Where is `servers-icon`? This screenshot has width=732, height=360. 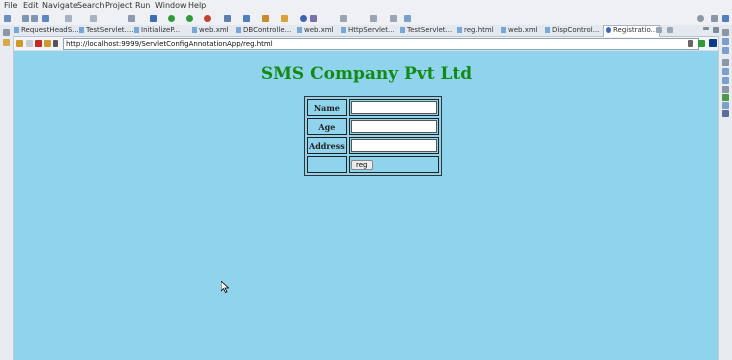 servers-icon is located at coordinates (725, 89).